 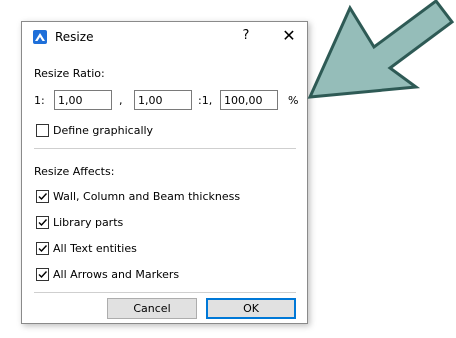 What do you see at coordinates (381, 49) in the screenshot?
I see `annotation-arrow-icon` at bounding box center [381, 49].